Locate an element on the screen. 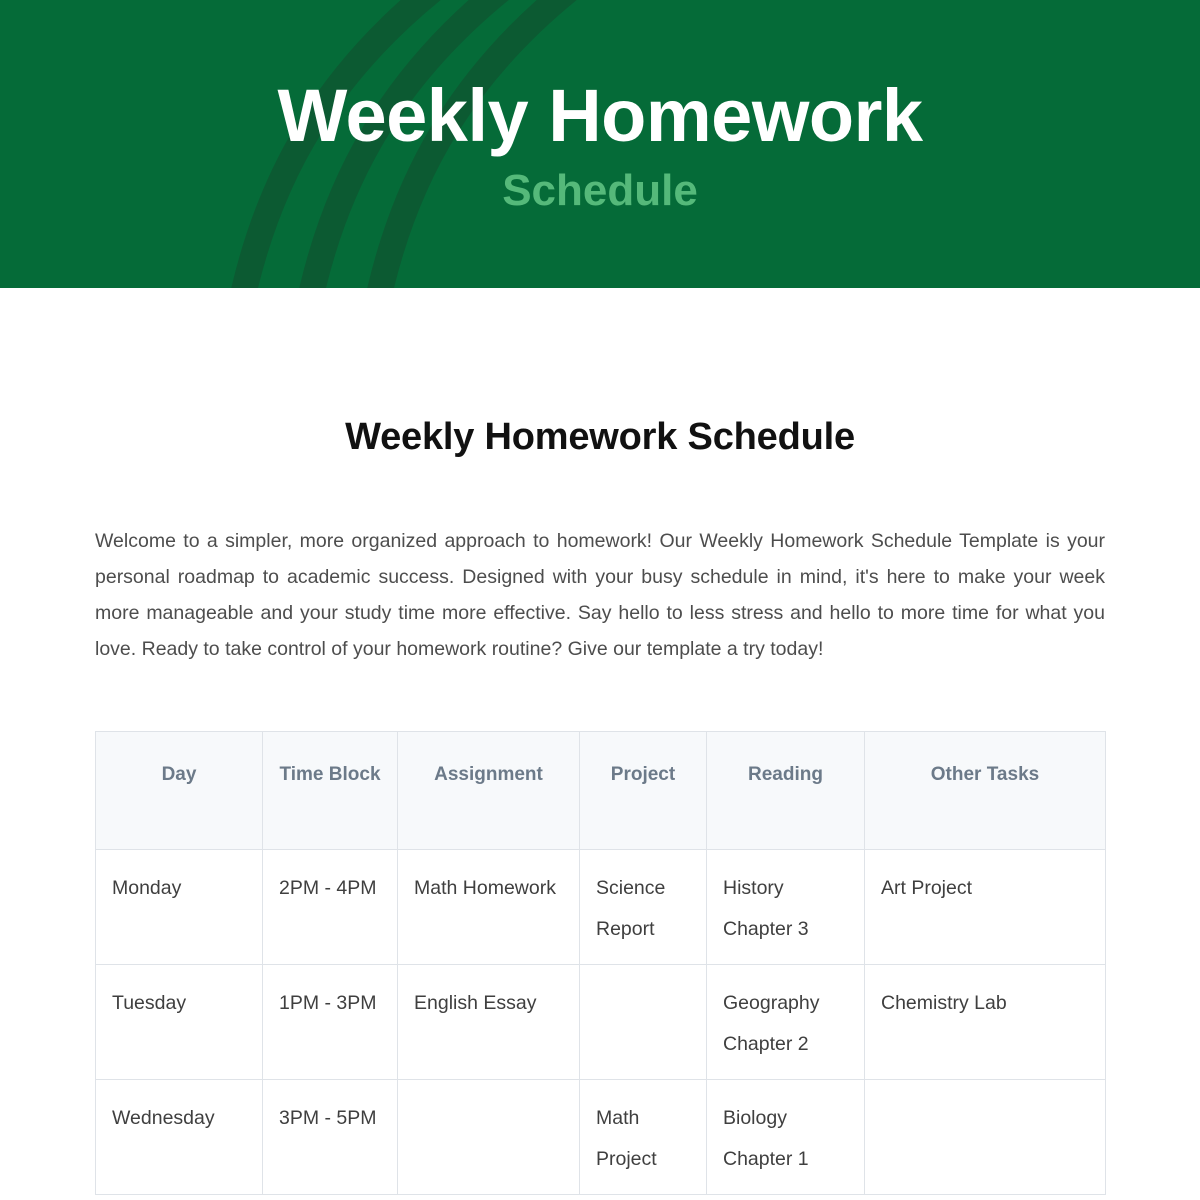 The width and height of the screenshot is (1200, 1200). banner-subtitle: Schedule is located at coordinates (600, 190).